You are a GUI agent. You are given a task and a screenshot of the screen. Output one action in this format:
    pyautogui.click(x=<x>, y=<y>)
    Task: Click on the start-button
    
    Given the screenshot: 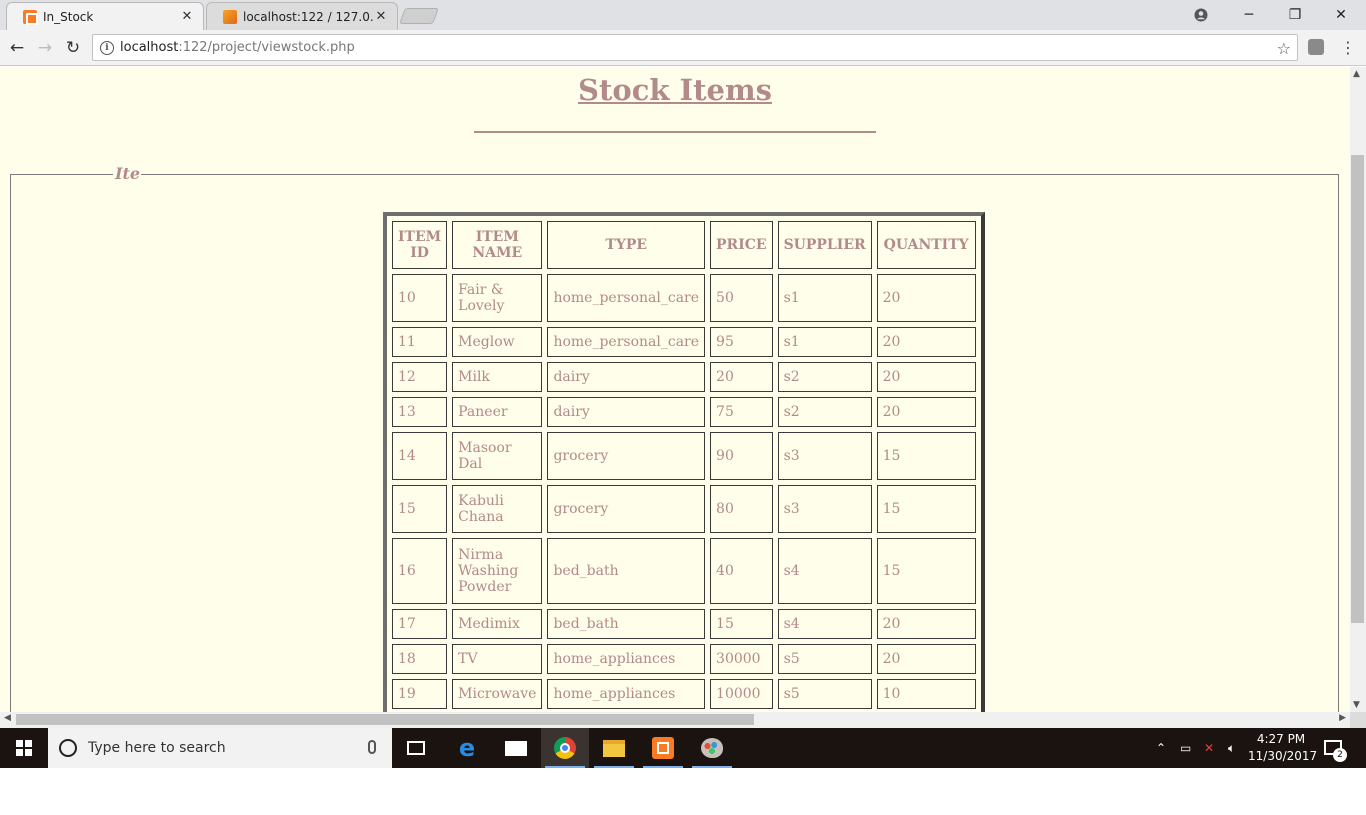 What is the action you would take?
    pyautogui.click(x=24, y=748)
    